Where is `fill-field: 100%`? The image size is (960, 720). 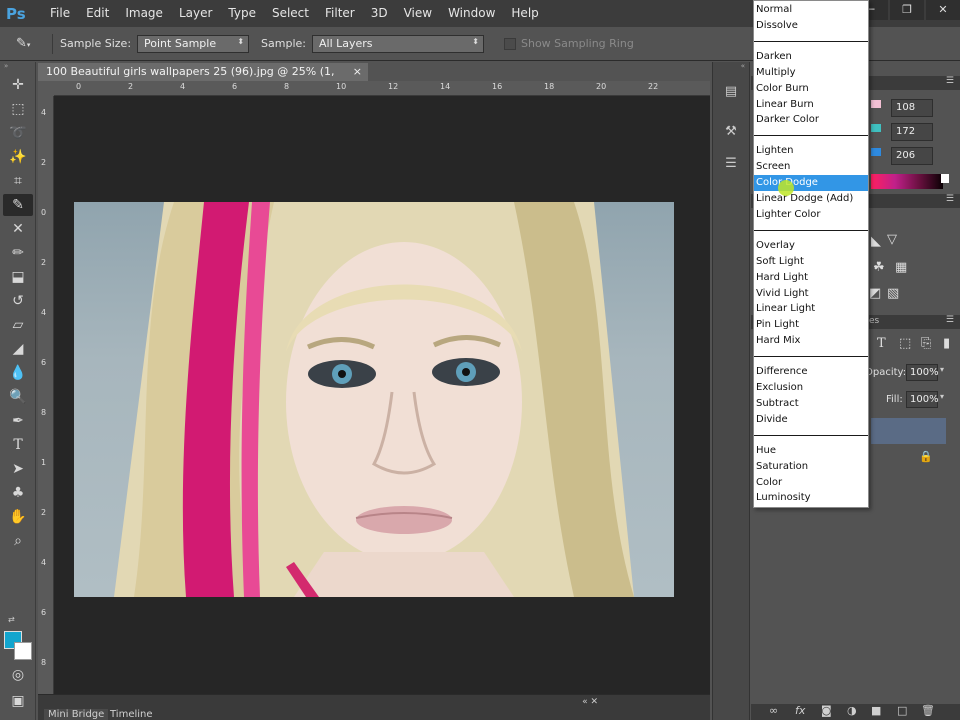 fill-field: 100% is located at coordinates (922, 399).